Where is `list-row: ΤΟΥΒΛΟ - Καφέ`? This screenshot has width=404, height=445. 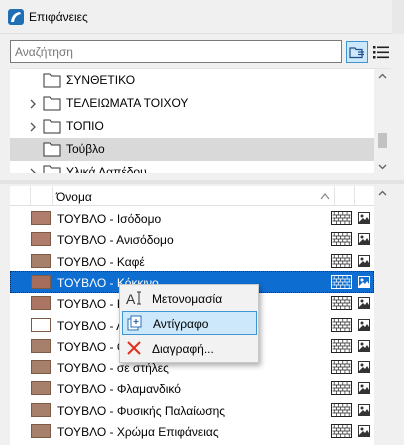
list-row: ΤΟΥΒΛΟ - Καφέ is located at coordinates (192, 261).